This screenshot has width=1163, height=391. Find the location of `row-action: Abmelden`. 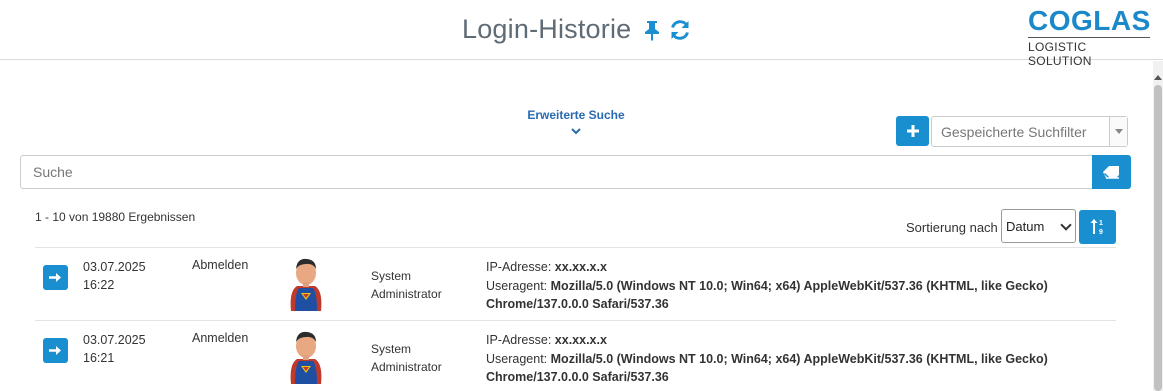

row-action: Abmelden is located at coordinates (220, 265).